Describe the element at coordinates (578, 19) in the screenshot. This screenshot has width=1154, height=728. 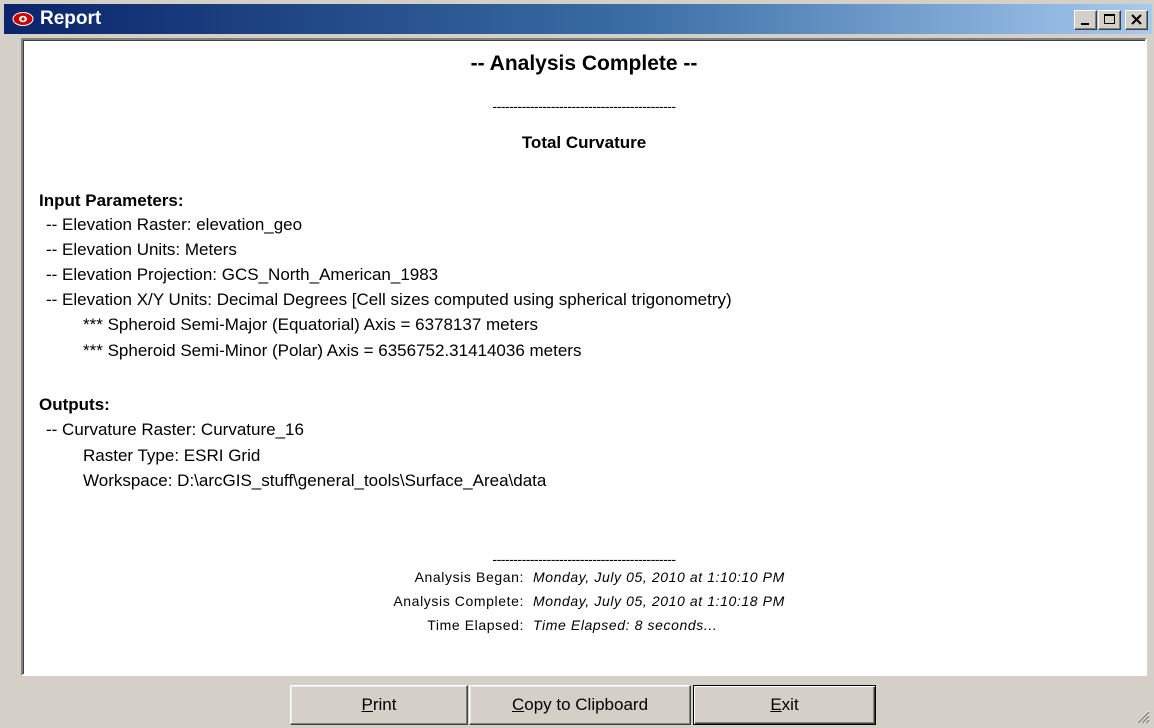
I see `title-bar: Report` at that location.